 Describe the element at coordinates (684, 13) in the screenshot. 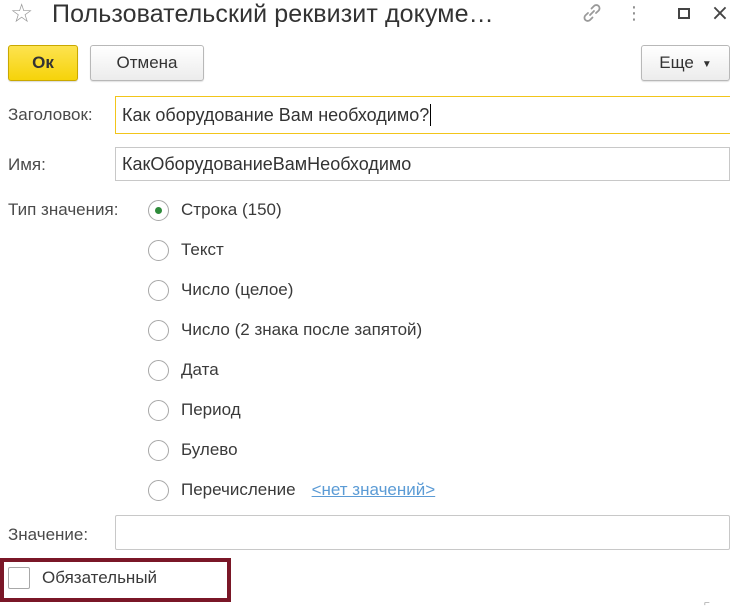

I see `maximize-icon` at that location.